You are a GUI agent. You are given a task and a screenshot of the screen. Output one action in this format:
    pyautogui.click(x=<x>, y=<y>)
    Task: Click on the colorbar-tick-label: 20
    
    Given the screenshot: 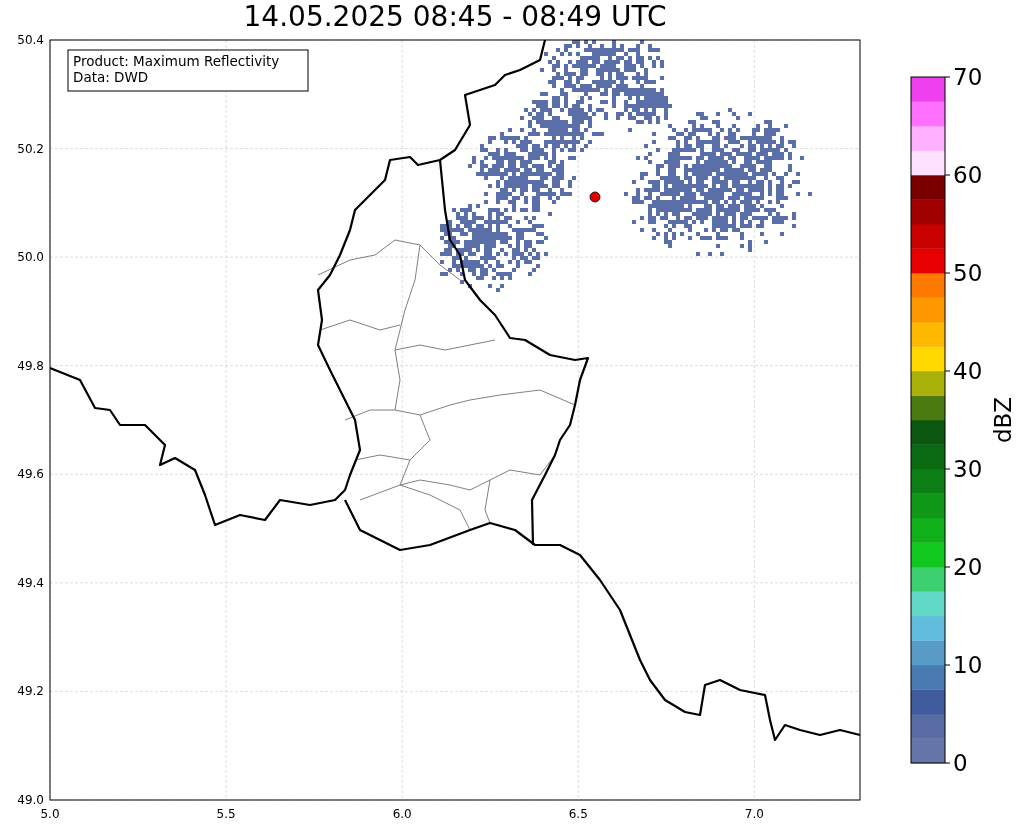 What is the action you would take?
    pyautogui.click(x=968, y=567)
    